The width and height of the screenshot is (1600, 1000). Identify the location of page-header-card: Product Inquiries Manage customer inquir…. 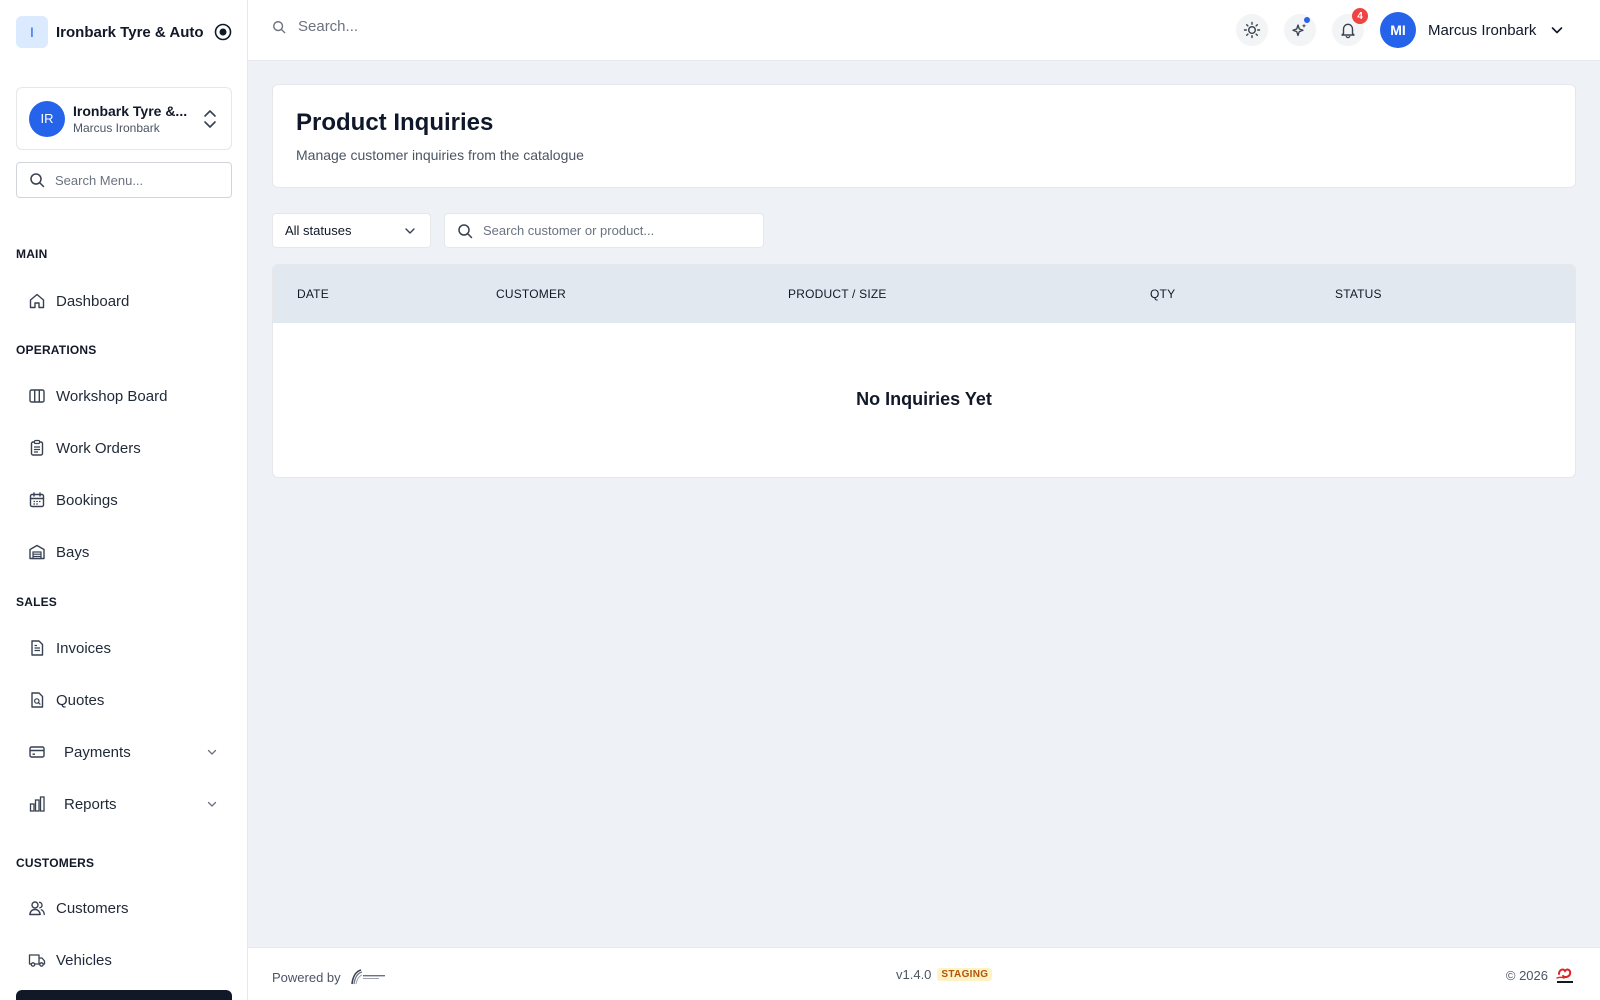
(924, 136).